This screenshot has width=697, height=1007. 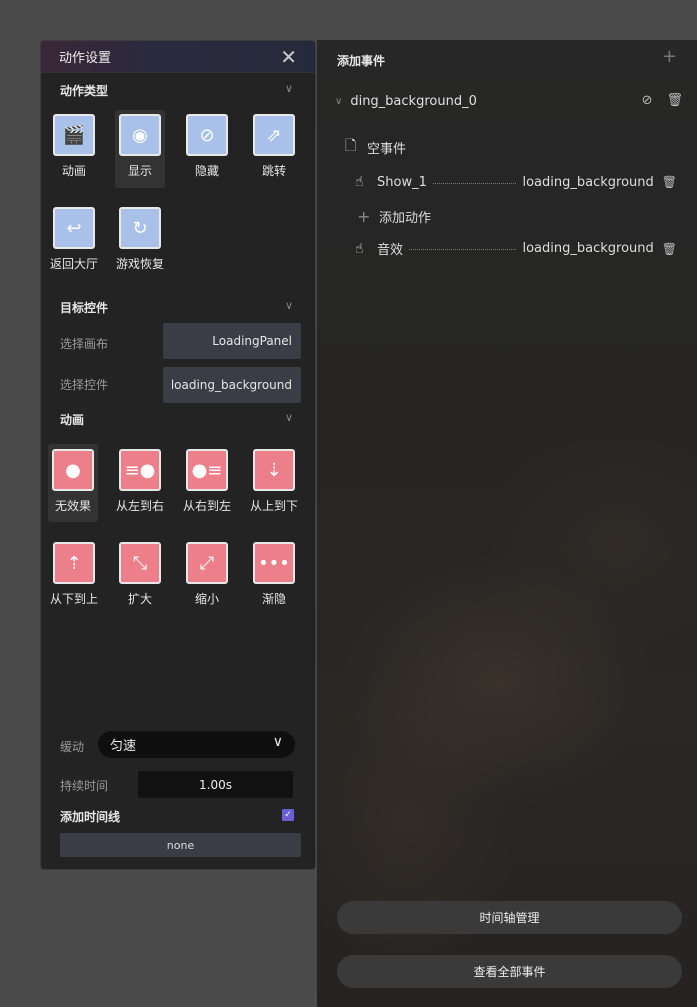 I want to click on anim-right-to-left: ●≡ 从右到左, so click(x=207, y=481).